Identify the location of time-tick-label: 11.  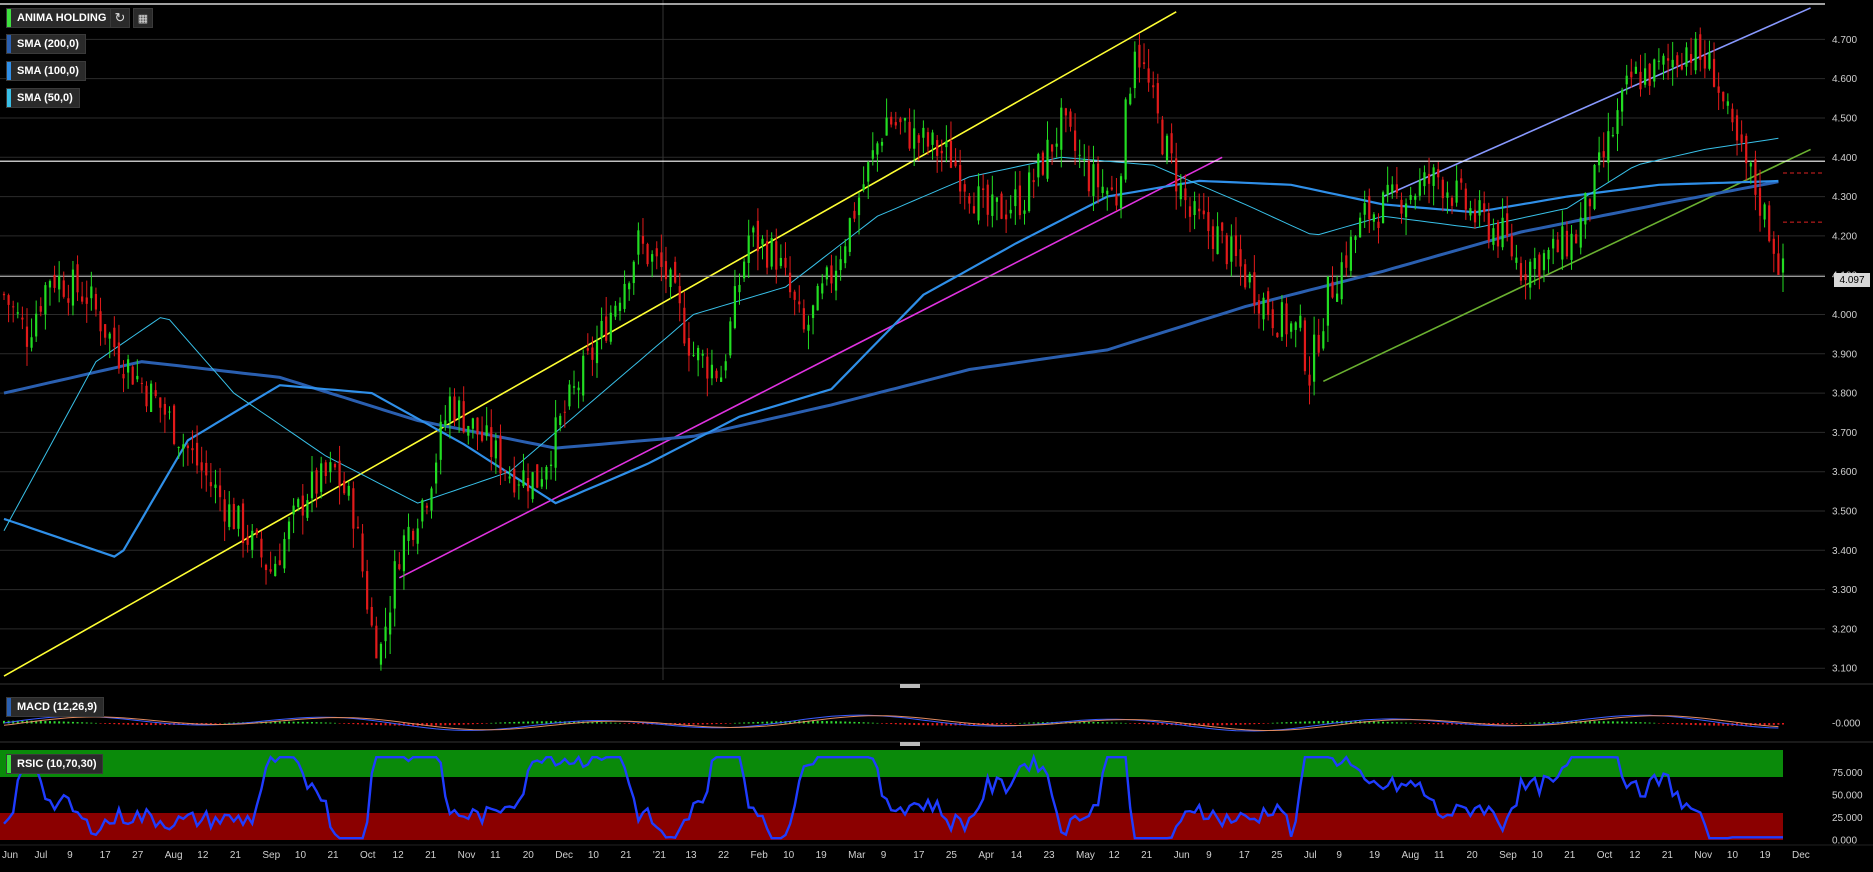
(1439, 855).